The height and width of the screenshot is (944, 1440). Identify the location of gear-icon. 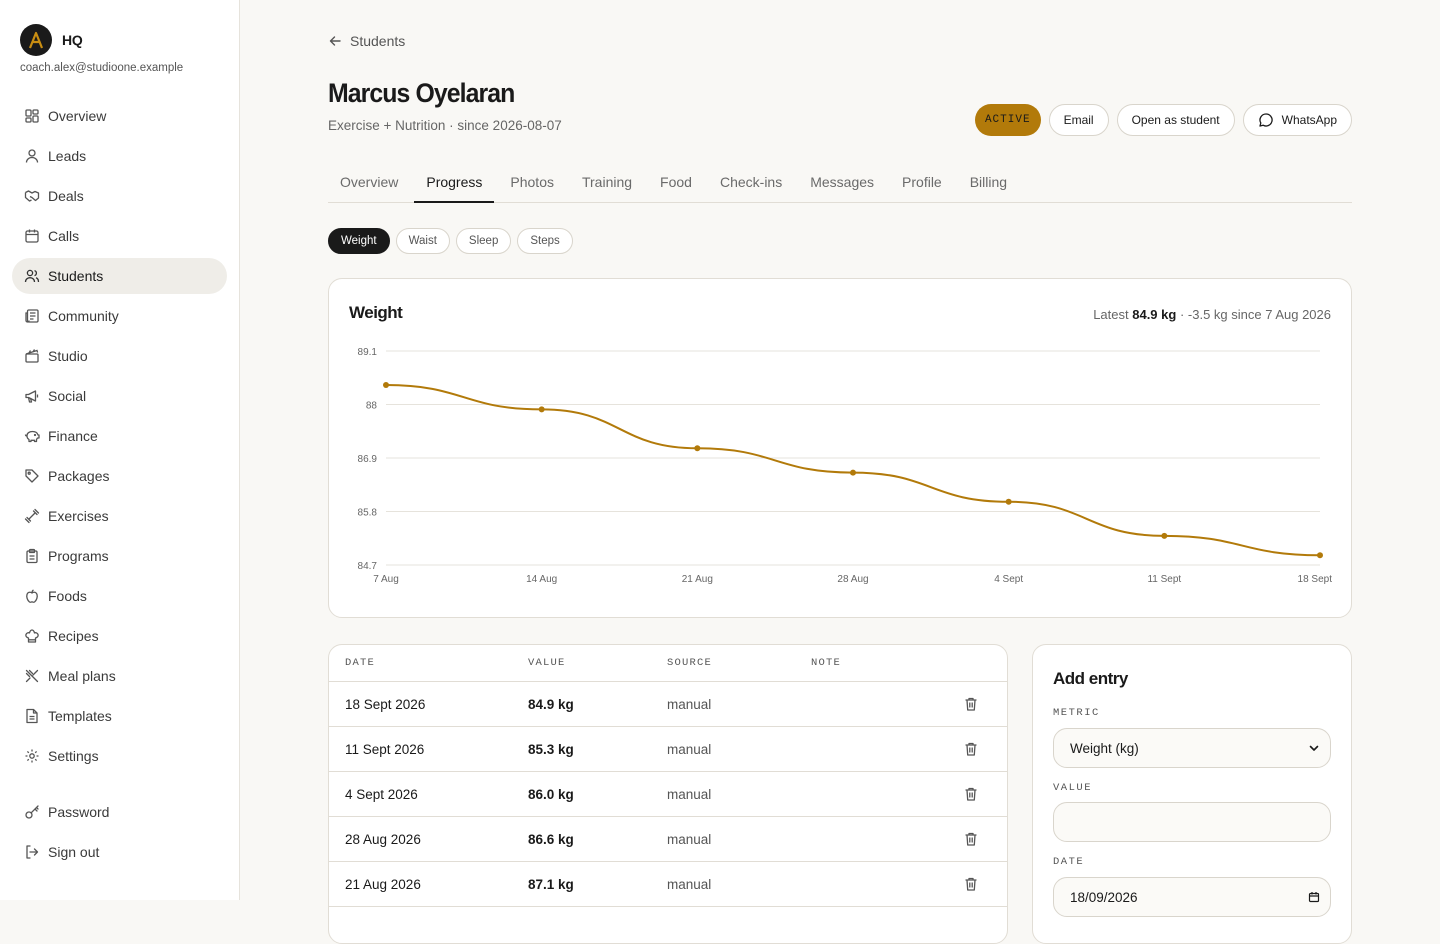
(32, 756).